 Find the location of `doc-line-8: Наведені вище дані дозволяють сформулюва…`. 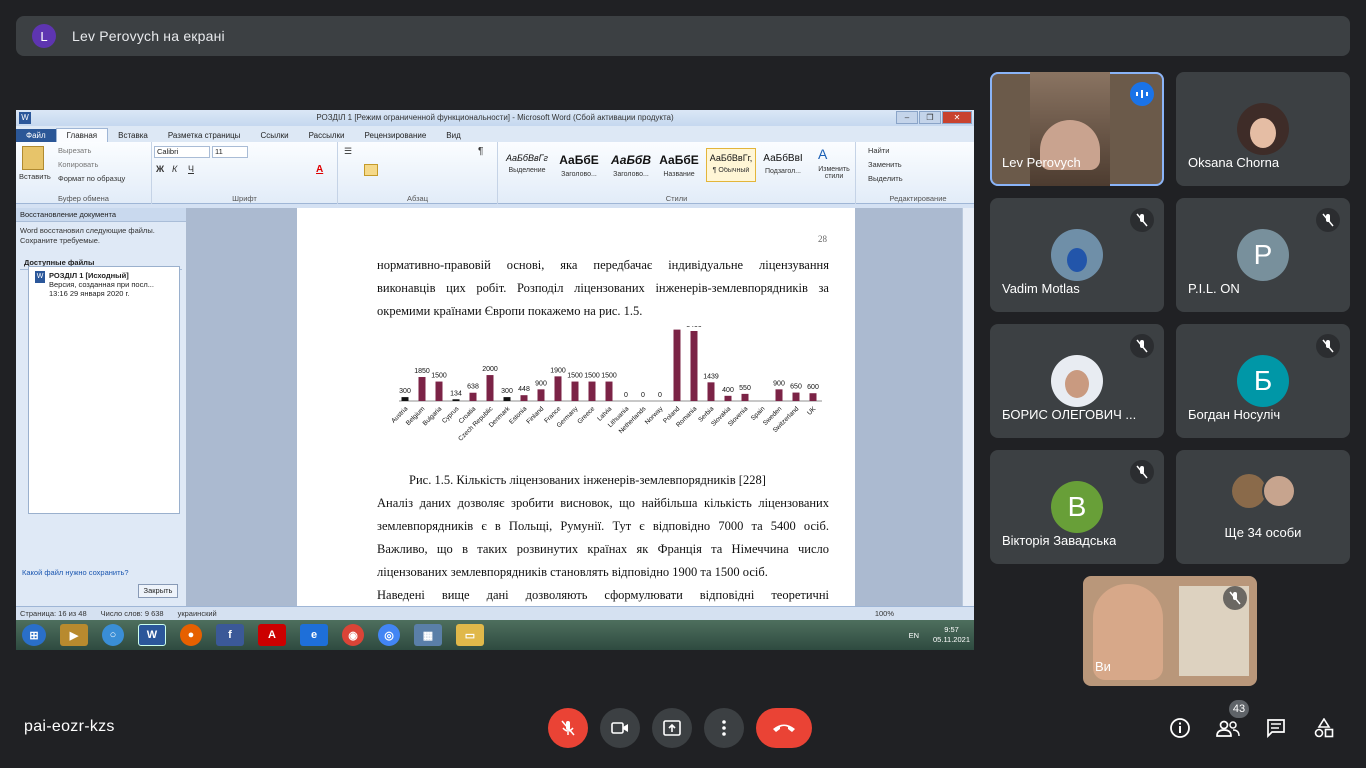

doc-line-8: Наведені вище дані дозволяють сформулюва… is located at coordinates (603, 595).